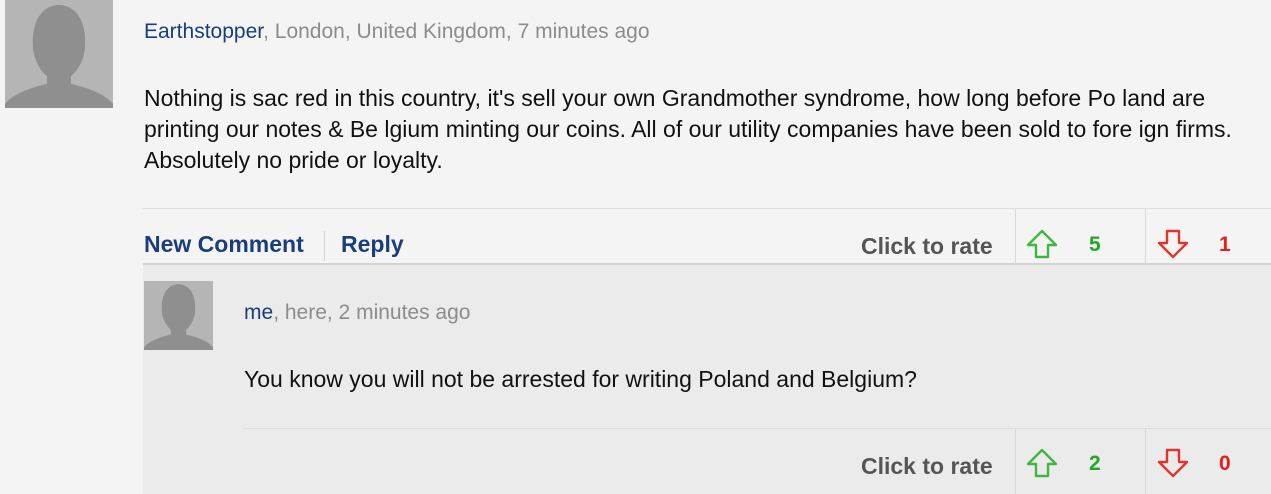 This screenshot has height=494, width=1271. I want to click on down-vote-count: 1, so click(1225, 244).